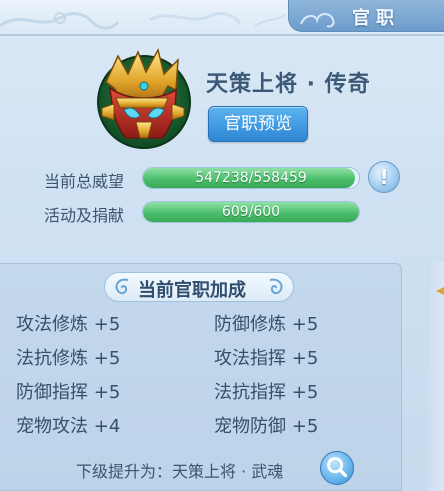 Image resolution: width=444 pixels, height=491 pixels. What do you see at coordinates (266, 392) in the screenshot?
I see `bonus-item: 法抗指挥 +5` at bounding box center [266, 392].